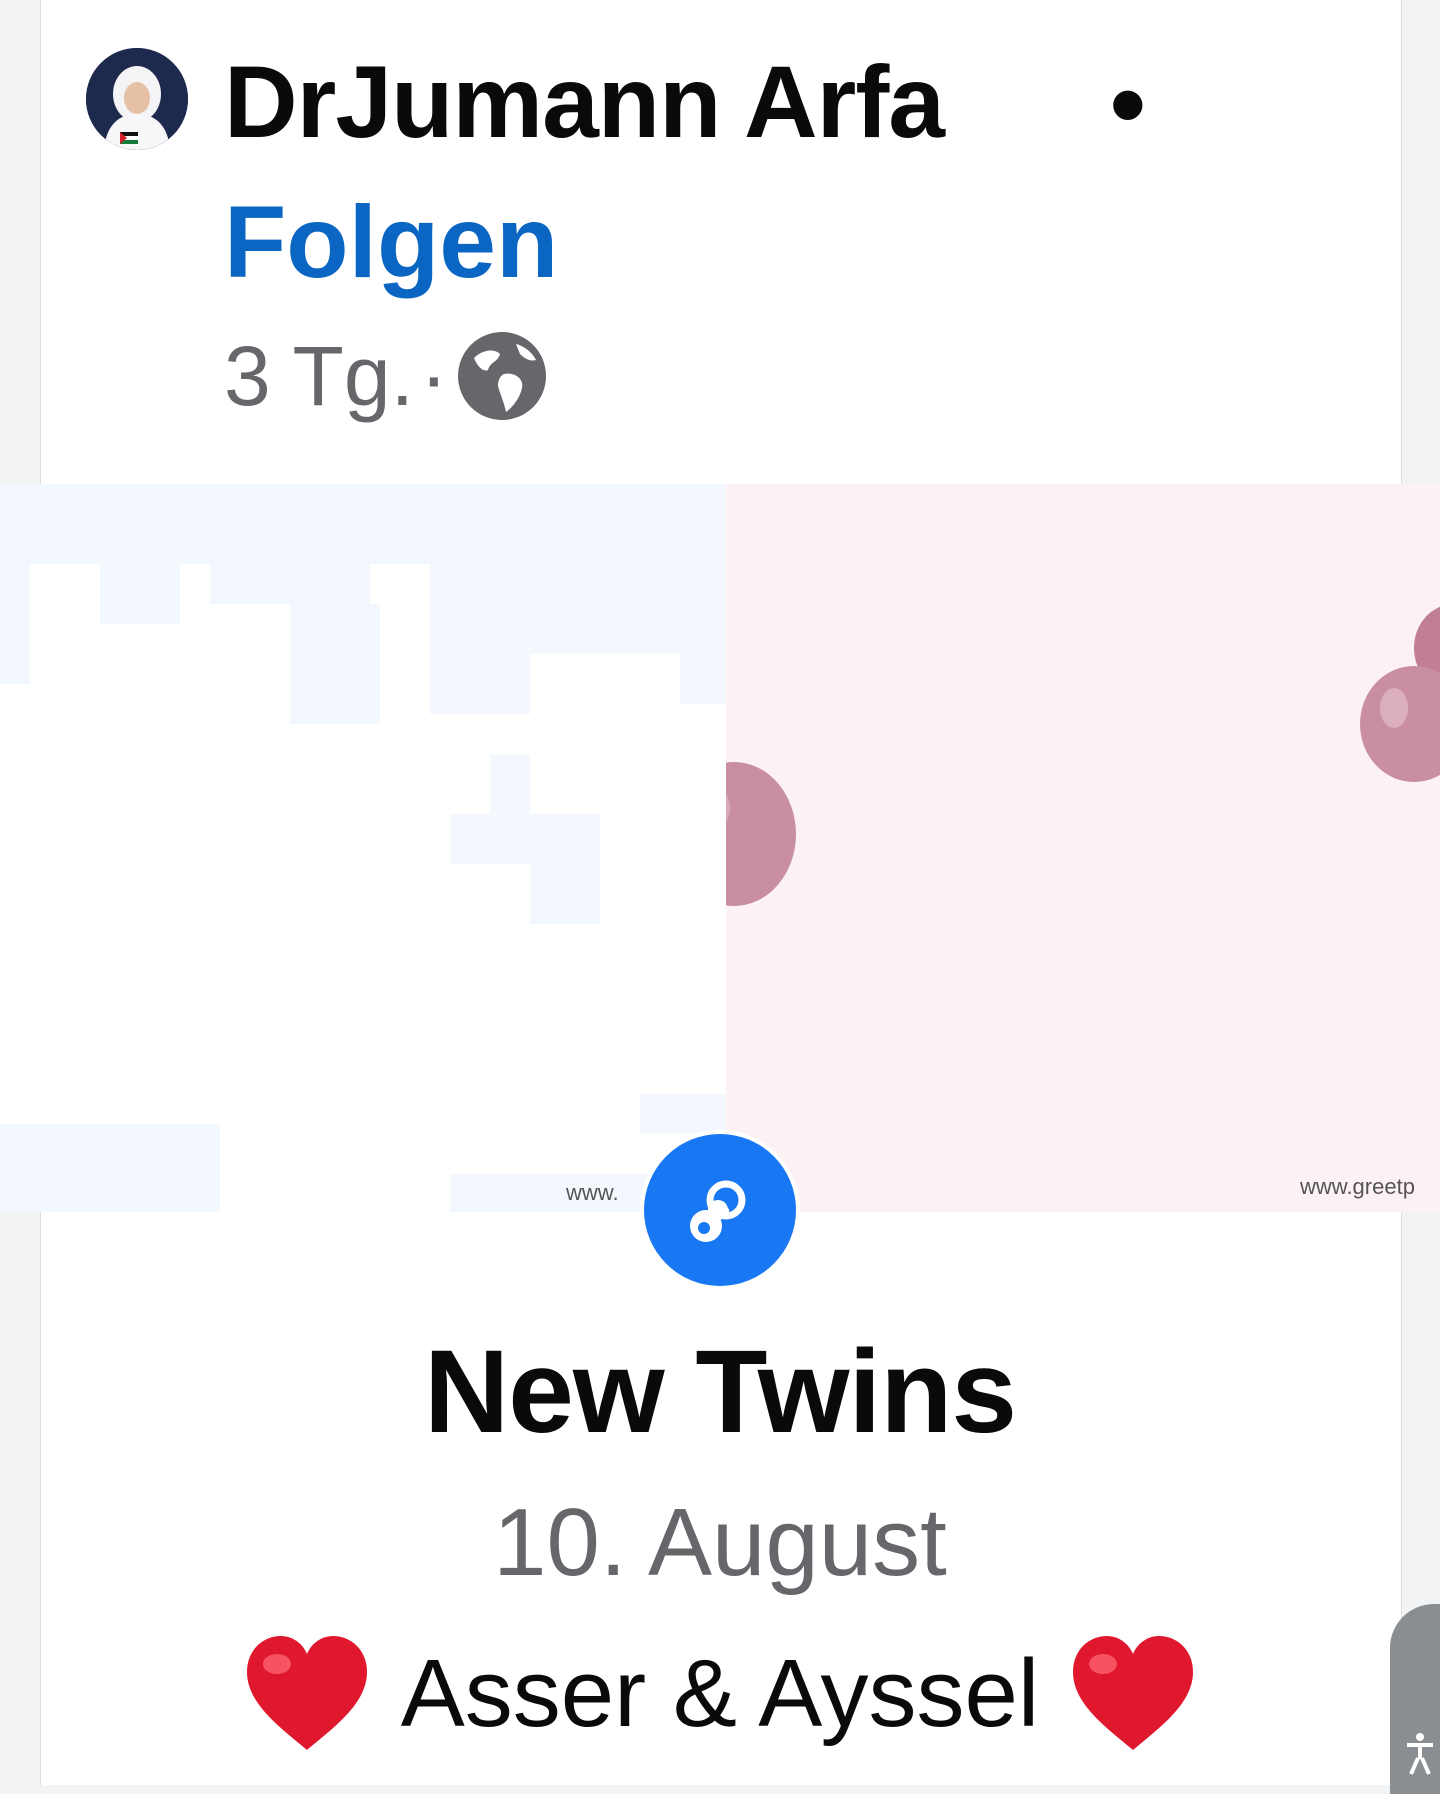  I want to click on baby-names: Asser & Ayssel, so click(720, 1693).